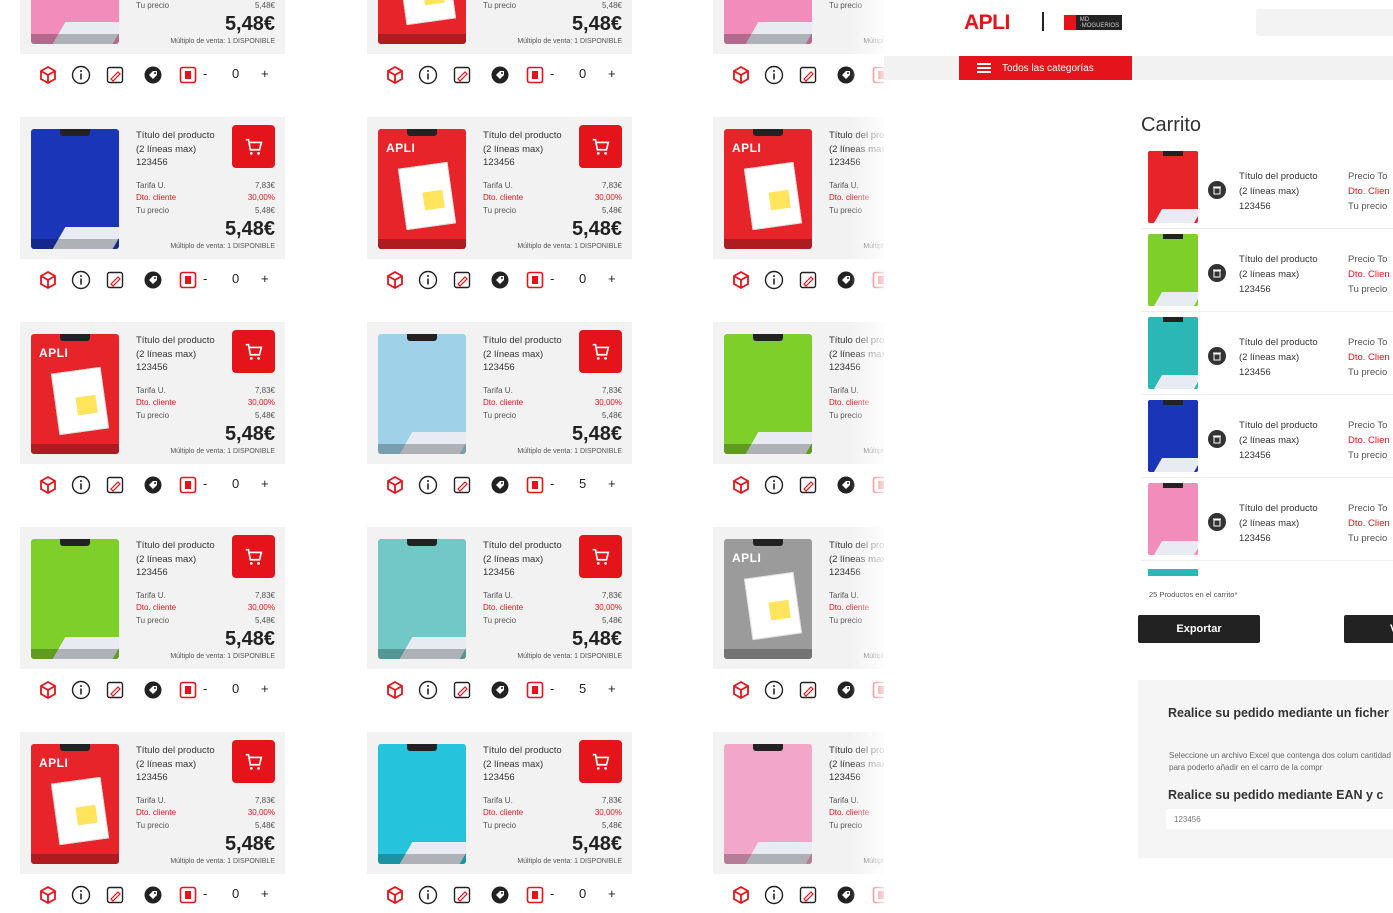 This screenshot has height=913, width=1393. Describe the element at coordinates (1199, 629) in the screenshot. I see `export-button: Exportar` at that location.